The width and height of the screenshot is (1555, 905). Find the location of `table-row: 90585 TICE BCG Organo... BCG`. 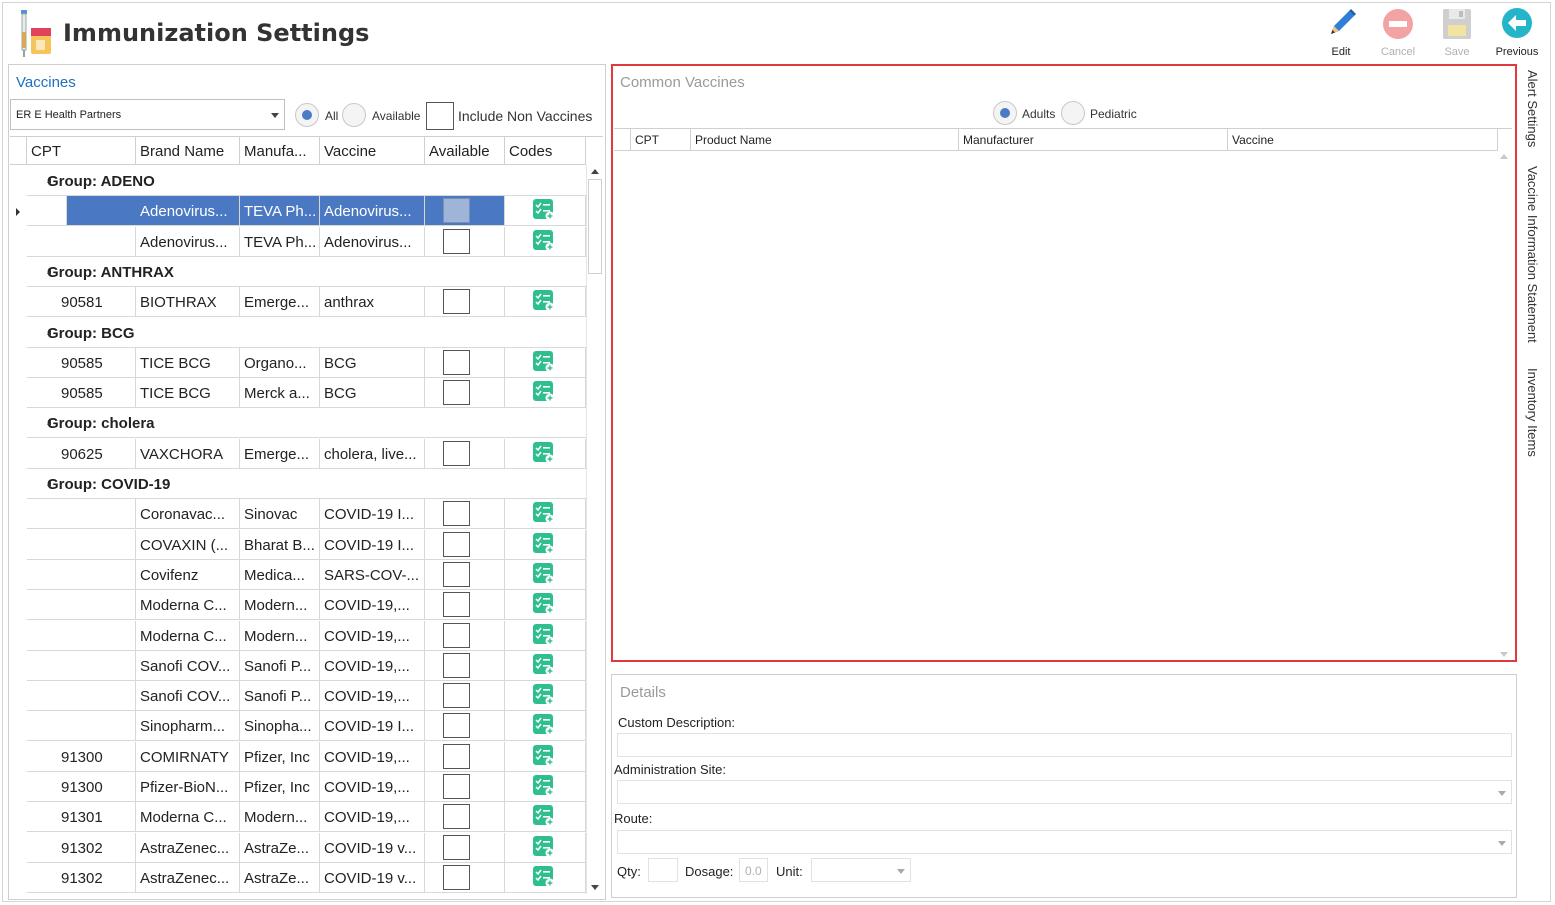

table-row: 90585 TICE BCG Organo... BCG is located at coordinates (306, 362).